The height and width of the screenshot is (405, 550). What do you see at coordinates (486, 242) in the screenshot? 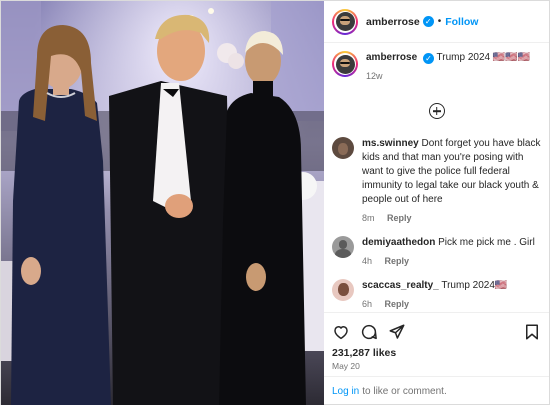
I see `comment-text: Pick me pick me . Girl` at bounding box center [486, 242].